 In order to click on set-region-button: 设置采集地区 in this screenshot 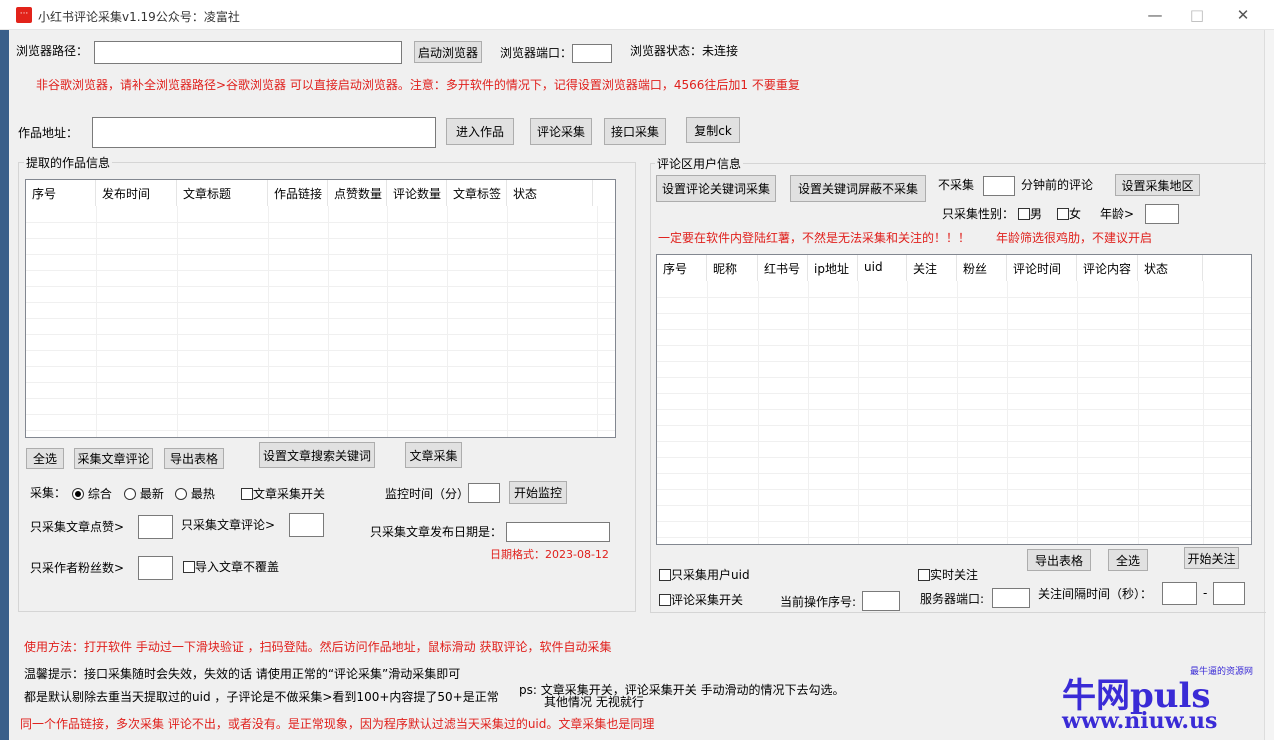, I will do `click(1157, 185)`.